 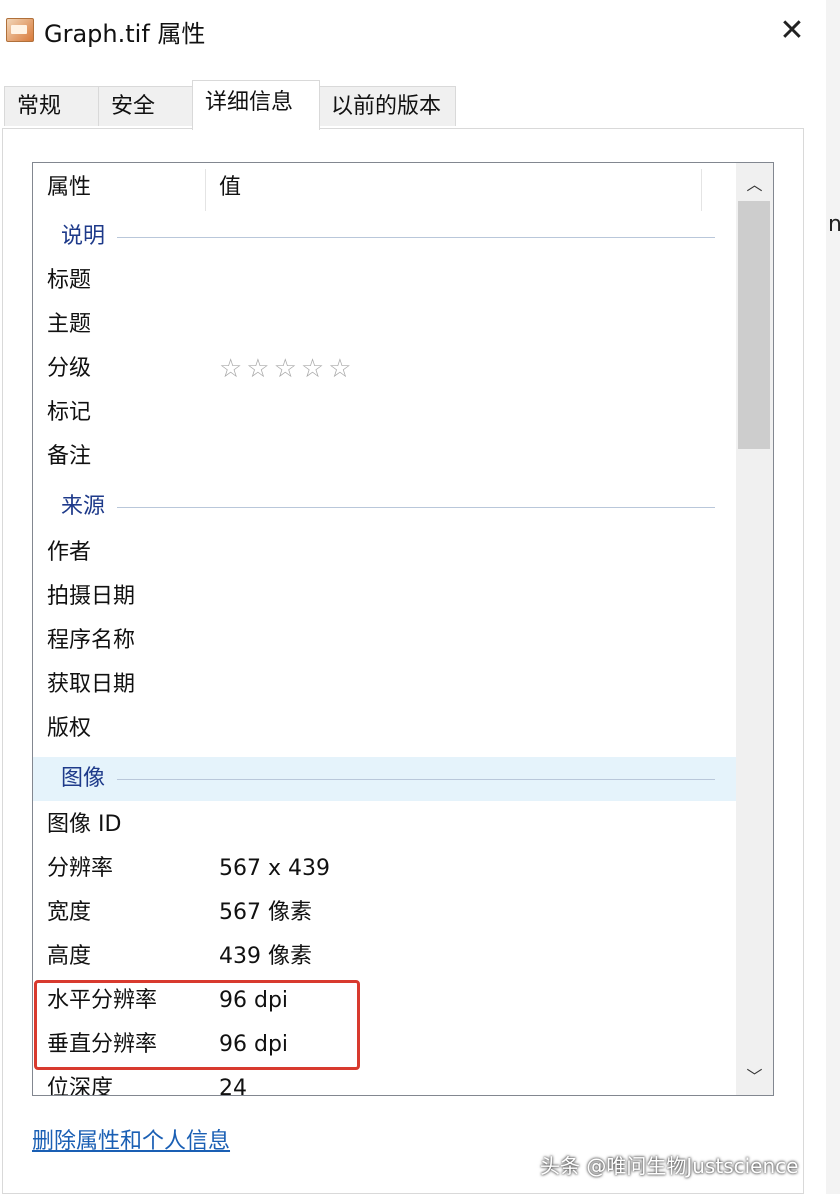 What do you see at coordinates (69, 368) in the screenshot?
I see `property-name: 分级` at bounding box center [69, 368].